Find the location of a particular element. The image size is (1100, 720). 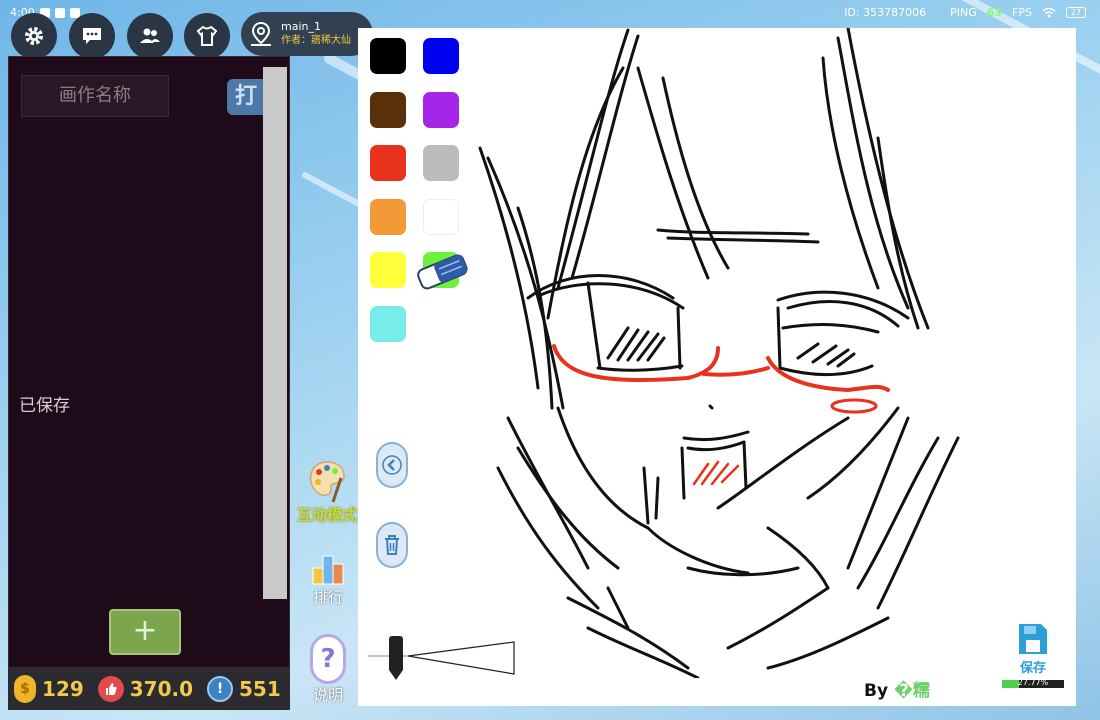

notification-icon is located at coordinates (59, 12).